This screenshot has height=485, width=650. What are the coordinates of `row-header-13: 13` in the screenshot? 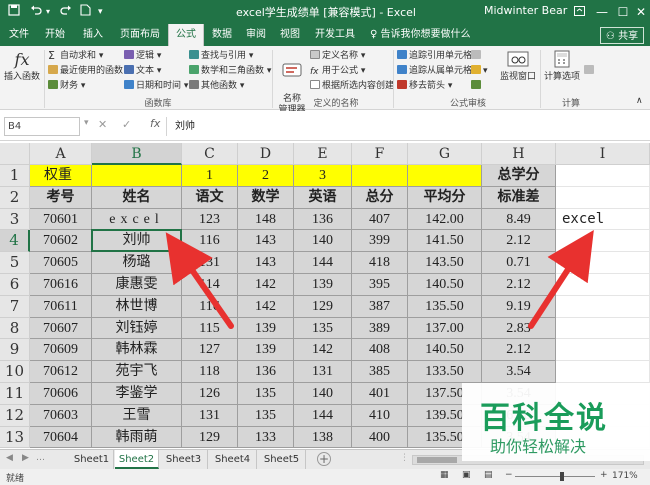 It's located at (15, 437).